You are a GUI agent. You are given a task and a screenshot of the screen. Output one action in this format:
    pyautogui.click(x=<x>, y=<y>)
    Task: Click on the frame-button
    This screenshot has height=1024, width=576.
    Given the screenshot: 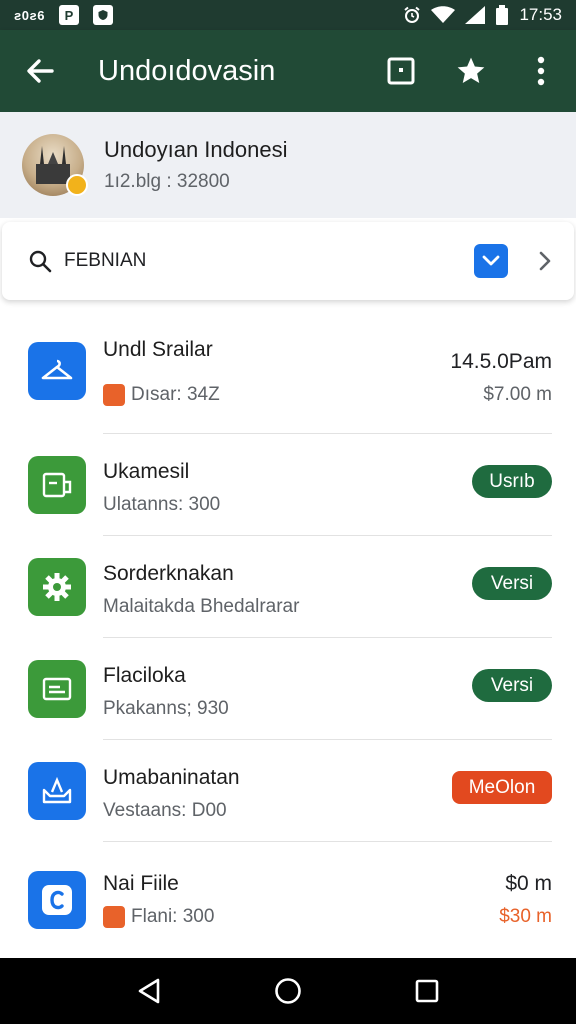 What is the action you would take?
    pyautogui.click(x=401, y=71)
    